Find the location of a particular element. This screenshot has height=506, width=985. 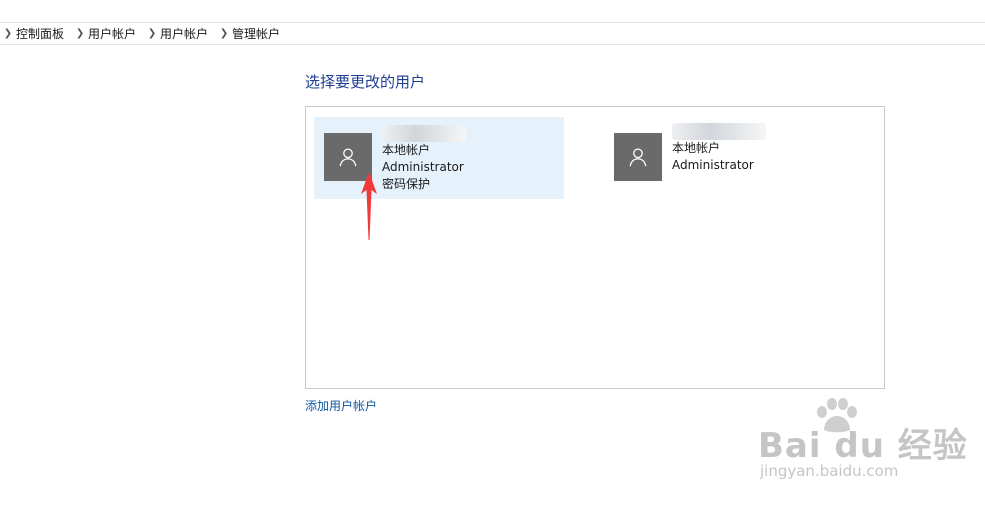

user-tile: 本地帐户 Administrator is located at coordinates (729, 158).